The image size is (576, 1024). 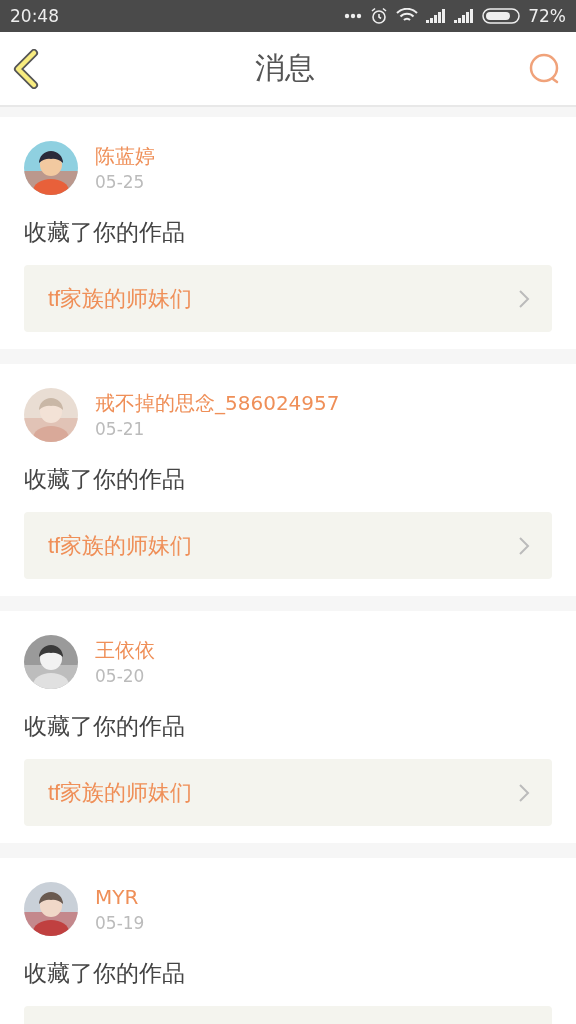 What do you see at coordinates (34, 16) in the screenshot?
I see `status-time: 20:48` at bounding box center [34, 16].